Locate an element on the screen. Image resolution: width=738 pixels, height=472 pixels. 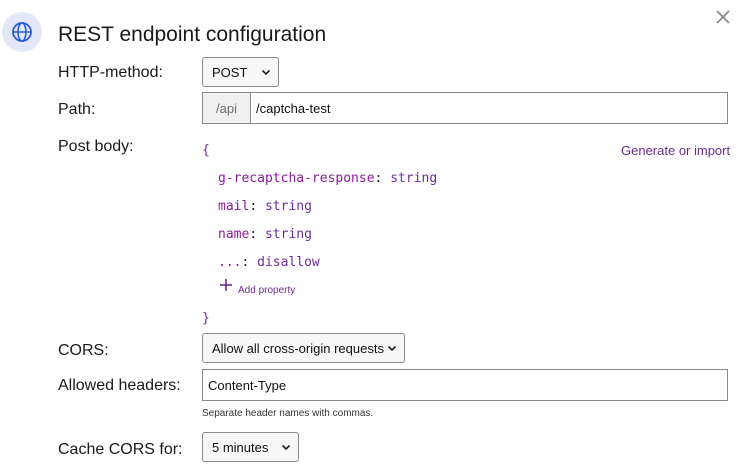
allowed-headers-label: Allowed headers: is located at coordinates (119, 385).